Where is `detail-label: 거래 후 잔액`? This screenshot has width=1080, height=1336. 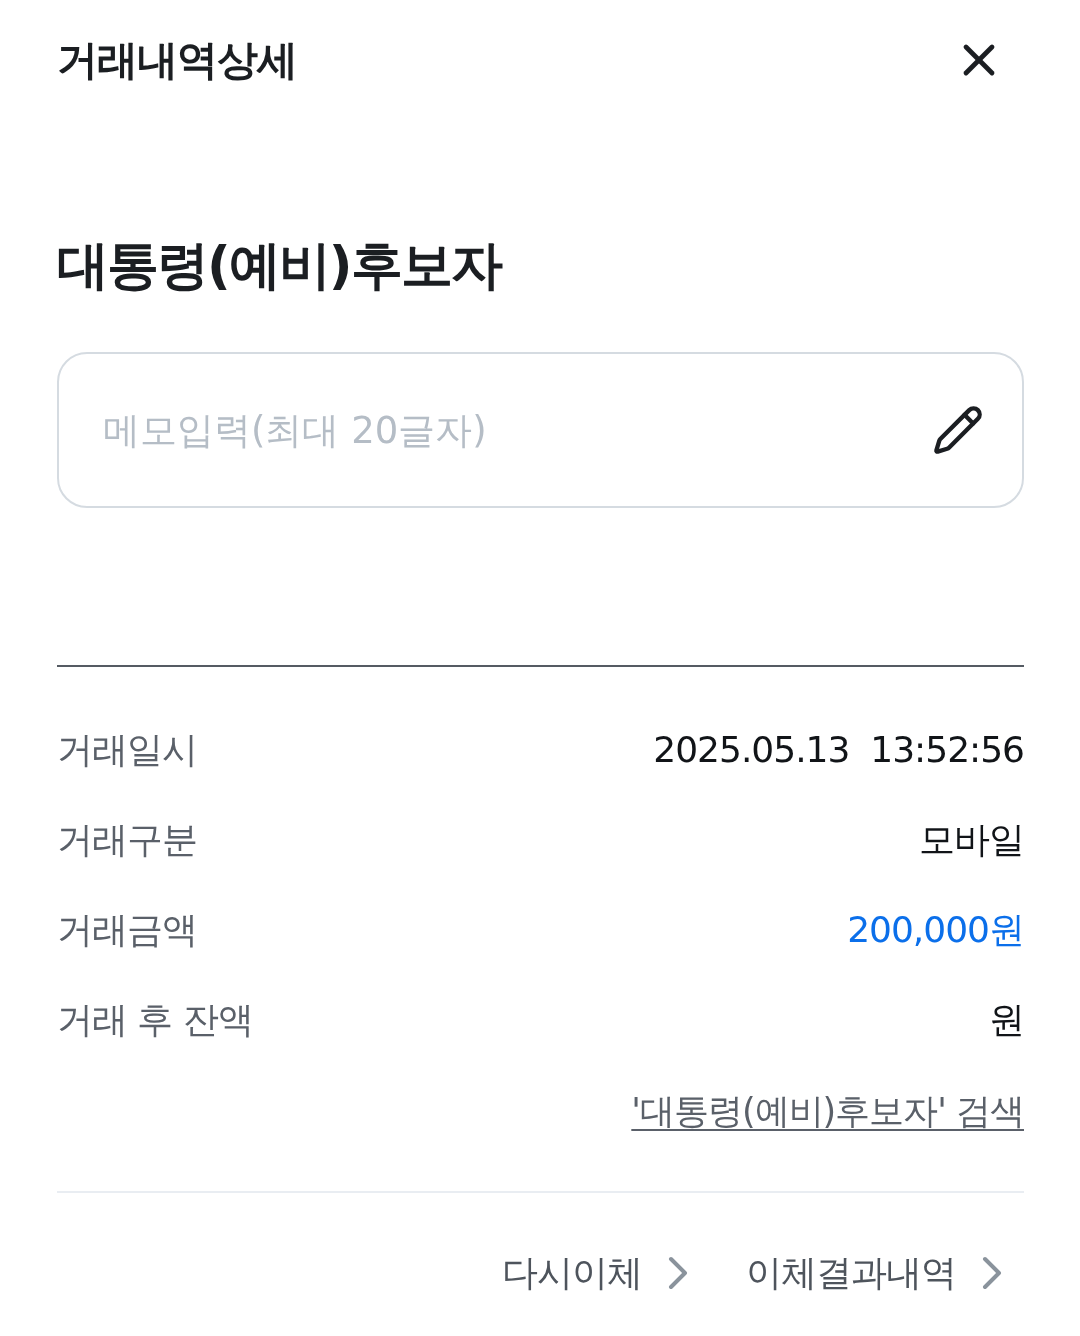
detail-label: 거래 후 잔액 is located at coordinates (155, 1020).